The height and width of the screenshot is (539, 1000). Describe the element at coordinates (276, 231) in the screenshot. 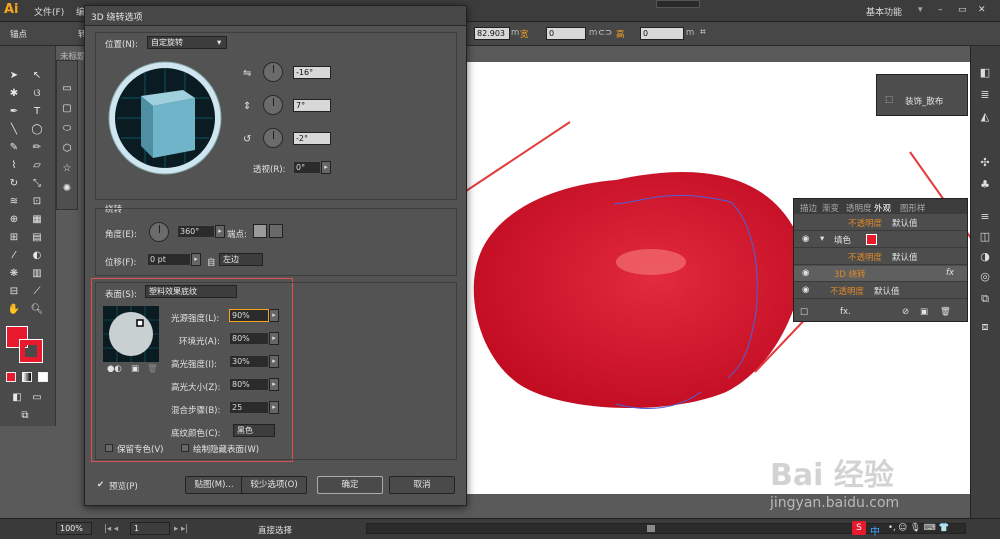

I see `cap-off-icon` at that location.